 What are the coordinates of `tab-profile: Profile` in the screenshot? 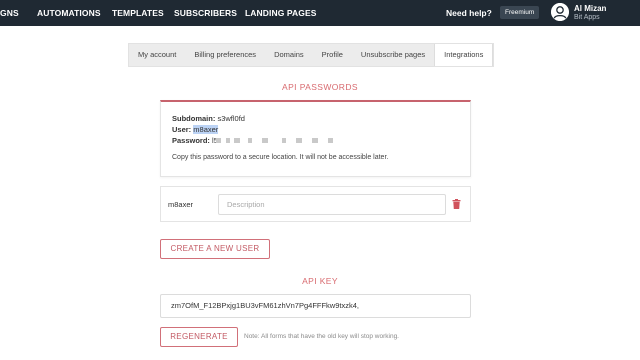 It's located at (332, 55).